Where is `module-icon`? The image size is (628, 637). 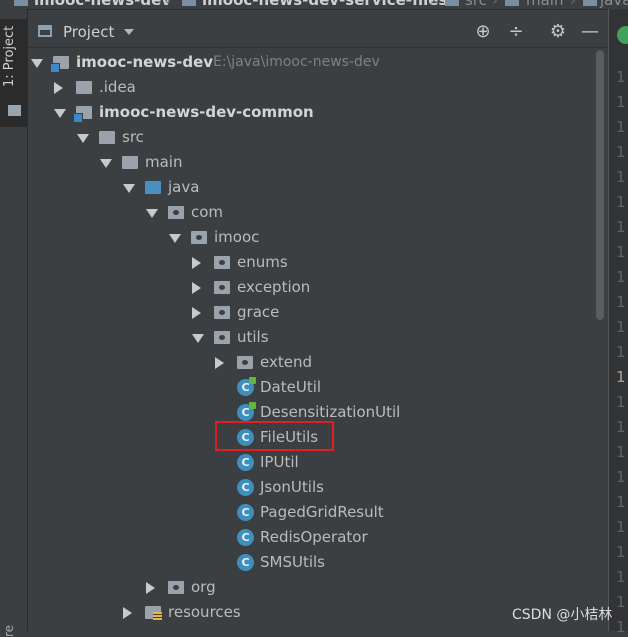 module-icon is located at coordinates (189, 3).